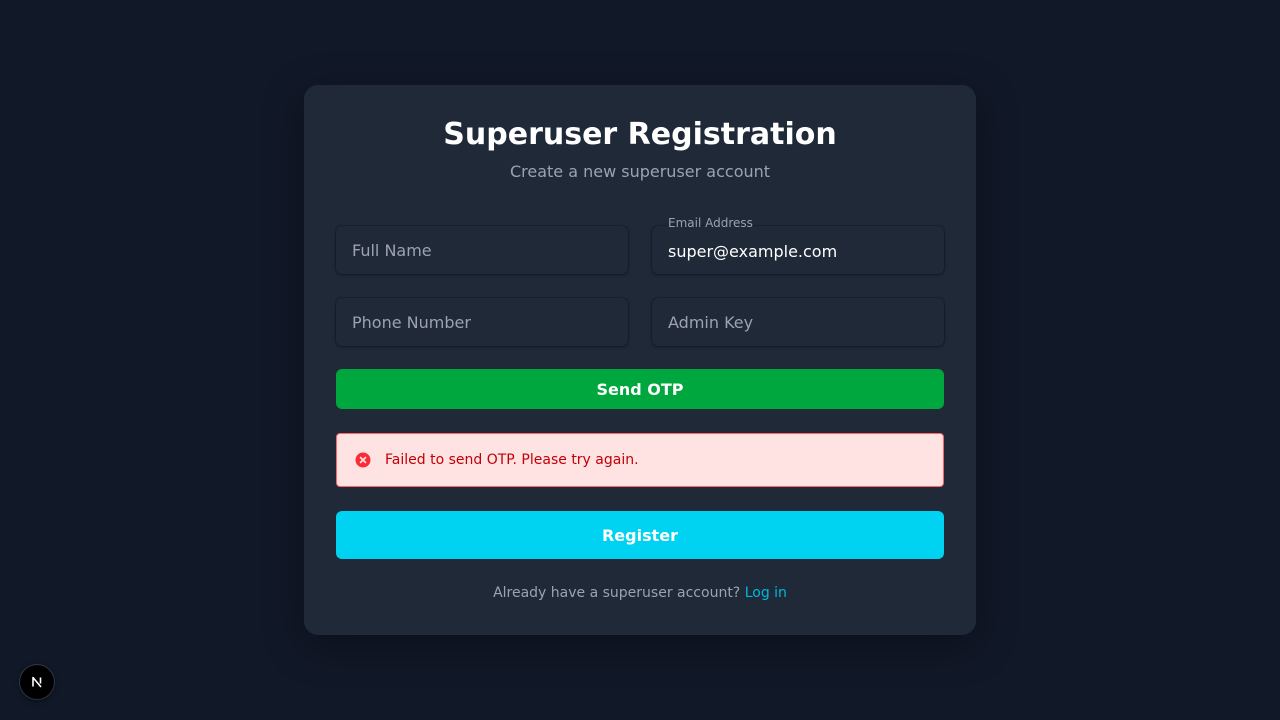 This screenshot has width=1280, height=720. I want to click on admin-key-input, so click(798, 322).